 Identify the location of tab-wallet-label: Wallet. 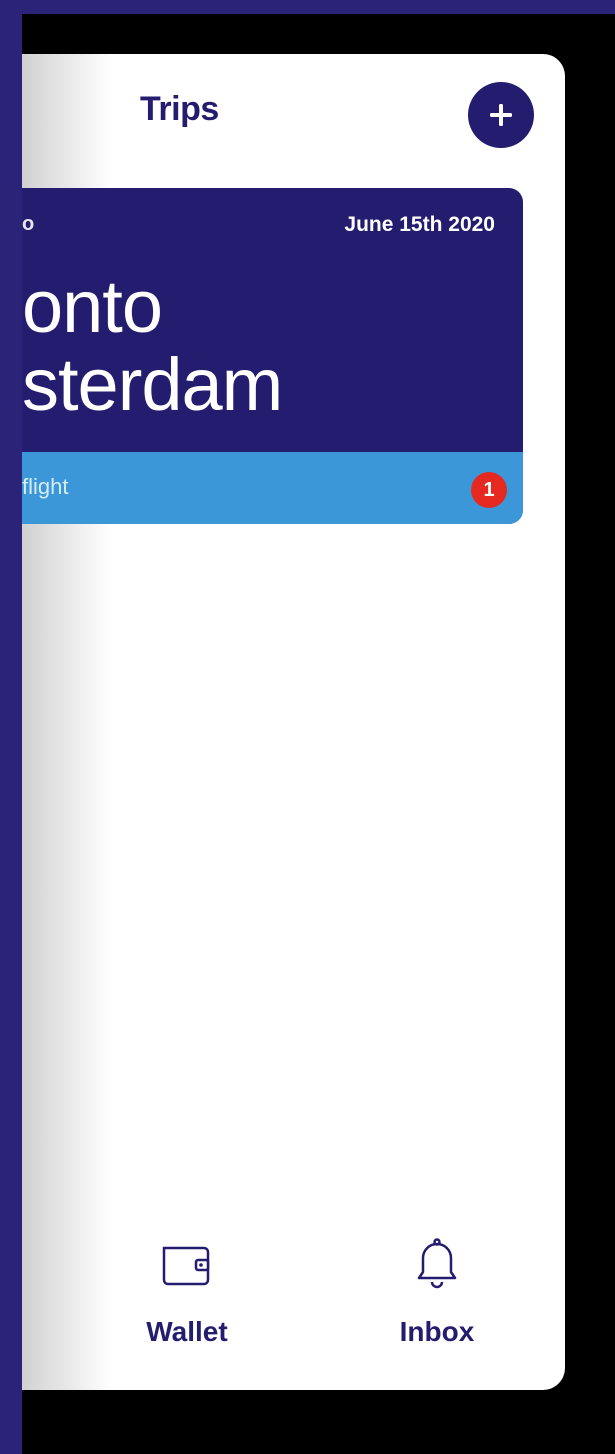
(187, 1331).